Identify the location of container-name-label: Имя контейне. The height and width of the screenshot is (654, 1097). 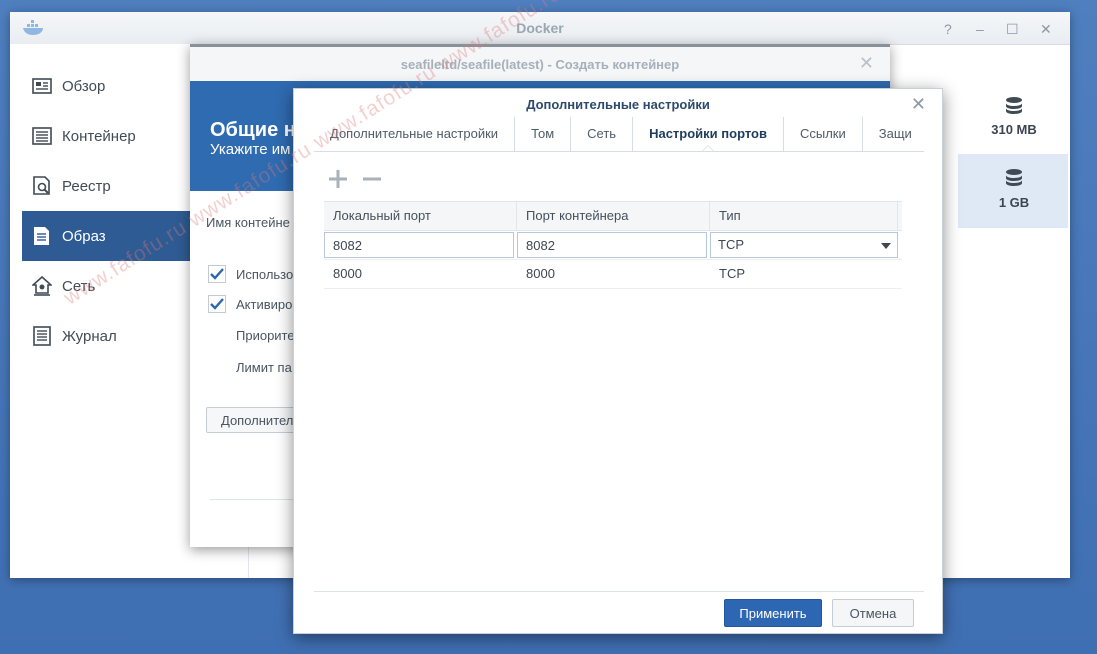
(248, 222).